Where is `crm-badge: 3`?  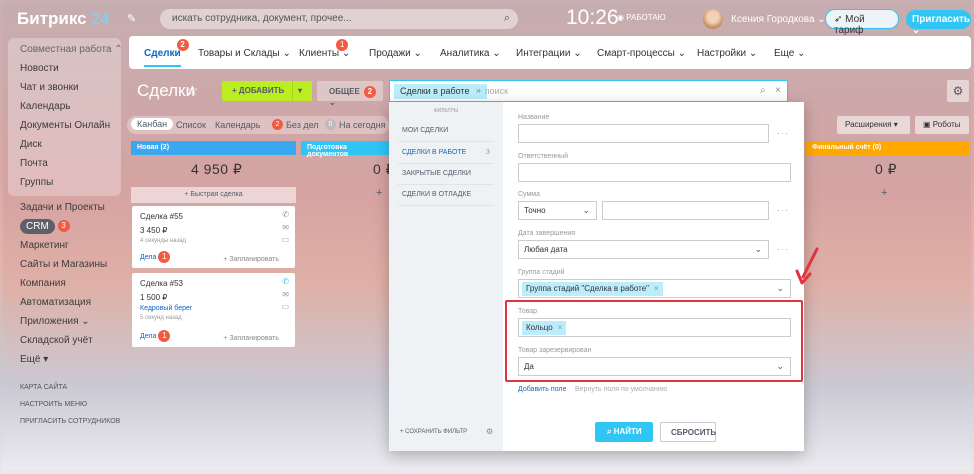
crm-badge: 3 is located at coordinates (63, 226).